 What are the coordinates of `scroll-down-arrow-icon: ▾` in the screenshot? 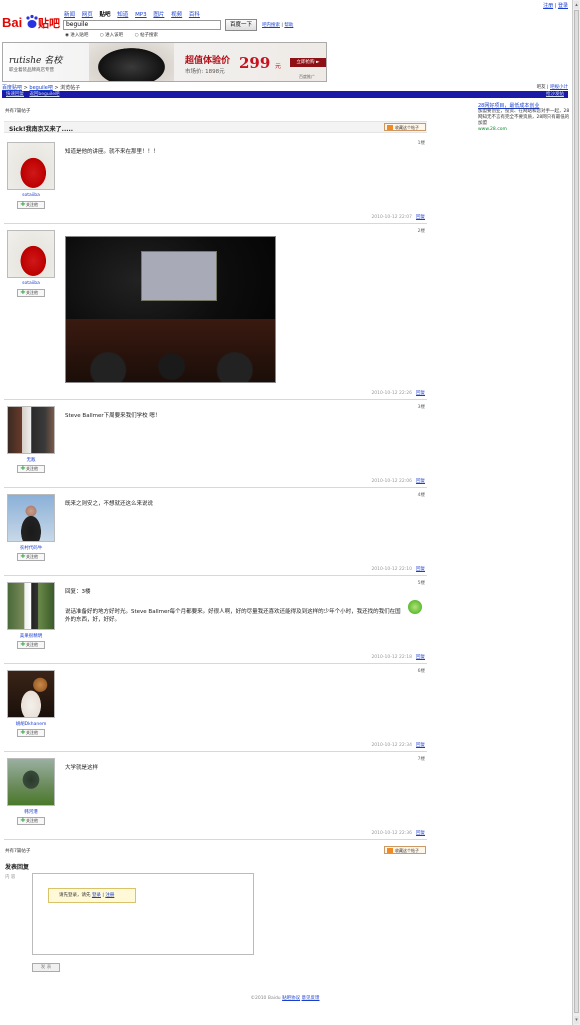 It's located at (576, 1020).